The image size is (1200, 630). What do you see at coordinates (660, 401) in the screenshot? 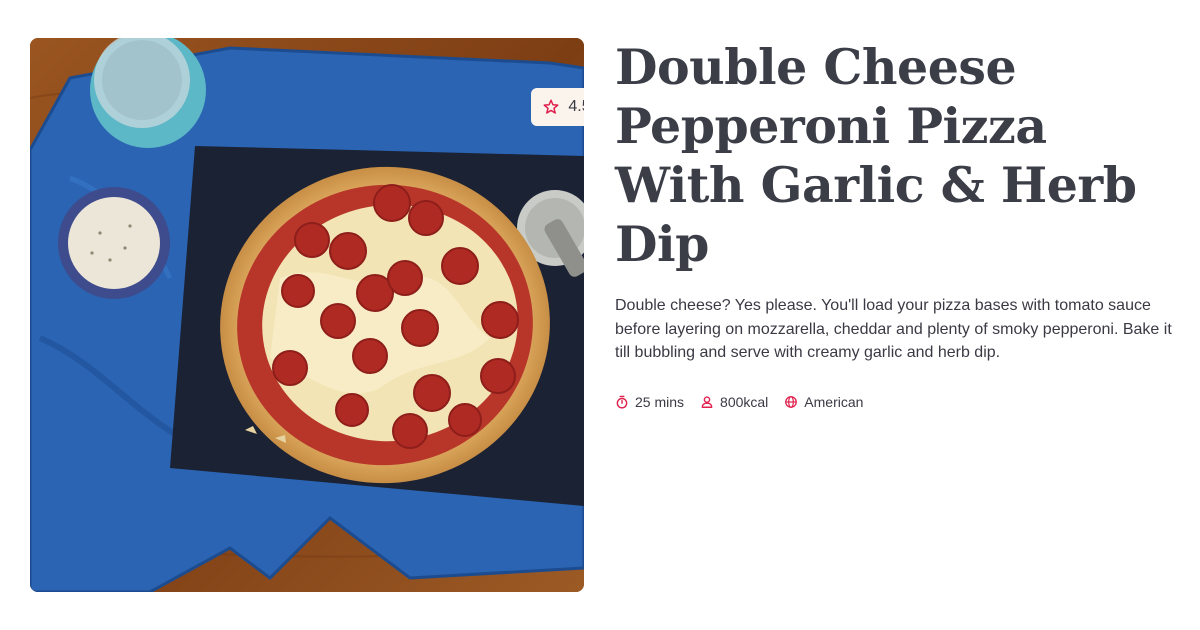
I see `meta-time-label: 25 mins` at bounding box center [660, 401].